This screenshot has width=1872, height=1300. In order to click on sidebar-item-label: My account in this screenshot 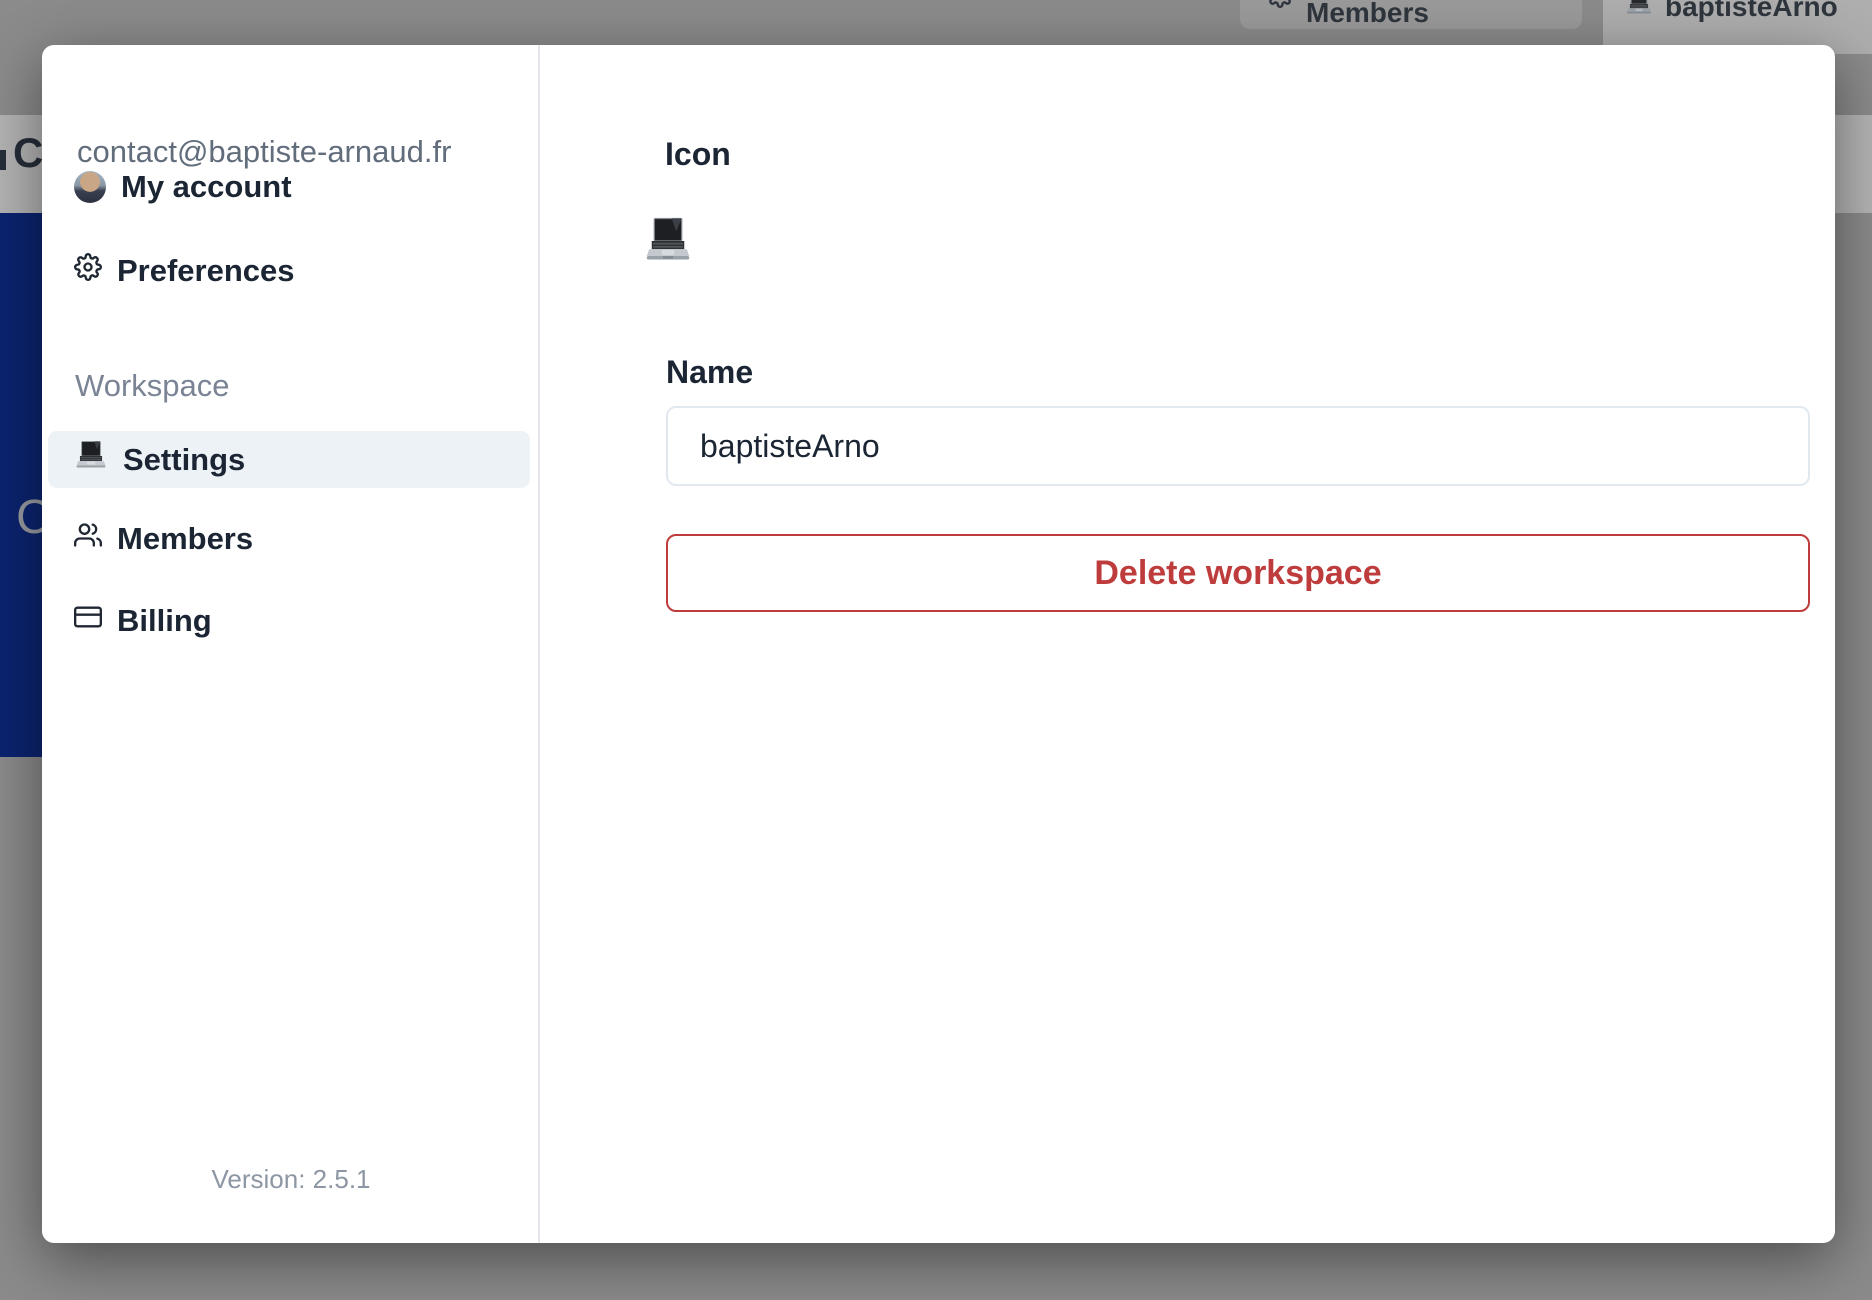, I will do `click(206, 186)`.